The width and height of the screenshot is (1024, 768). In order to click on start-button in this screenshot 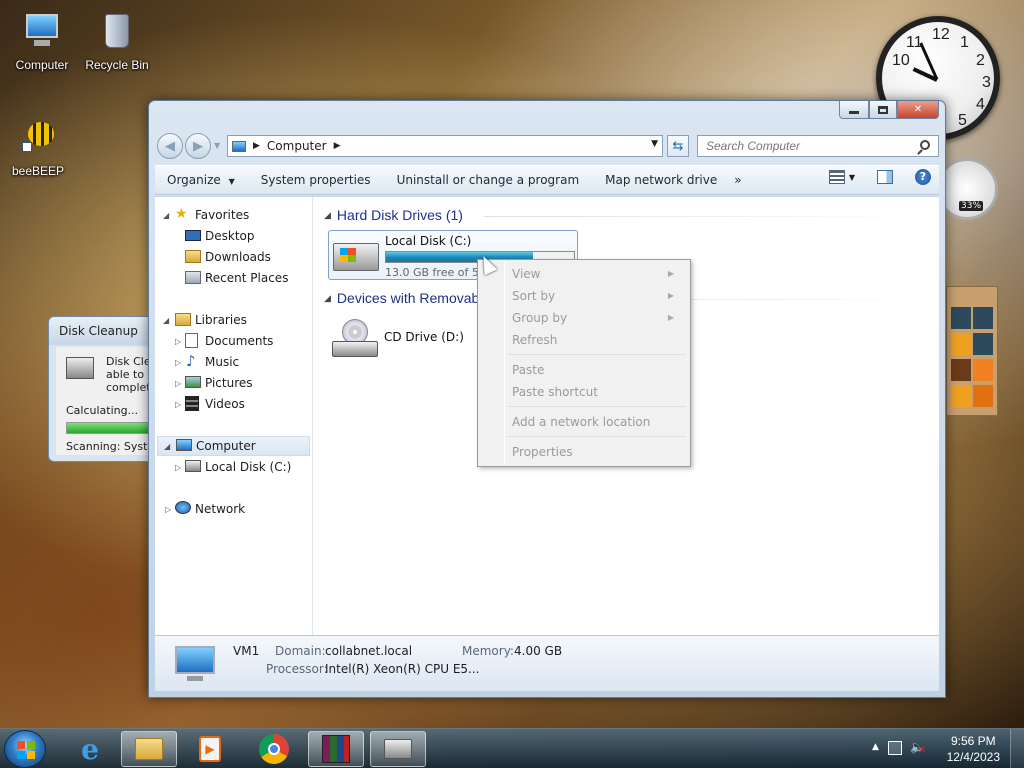, I will do `click(25, 749)`.